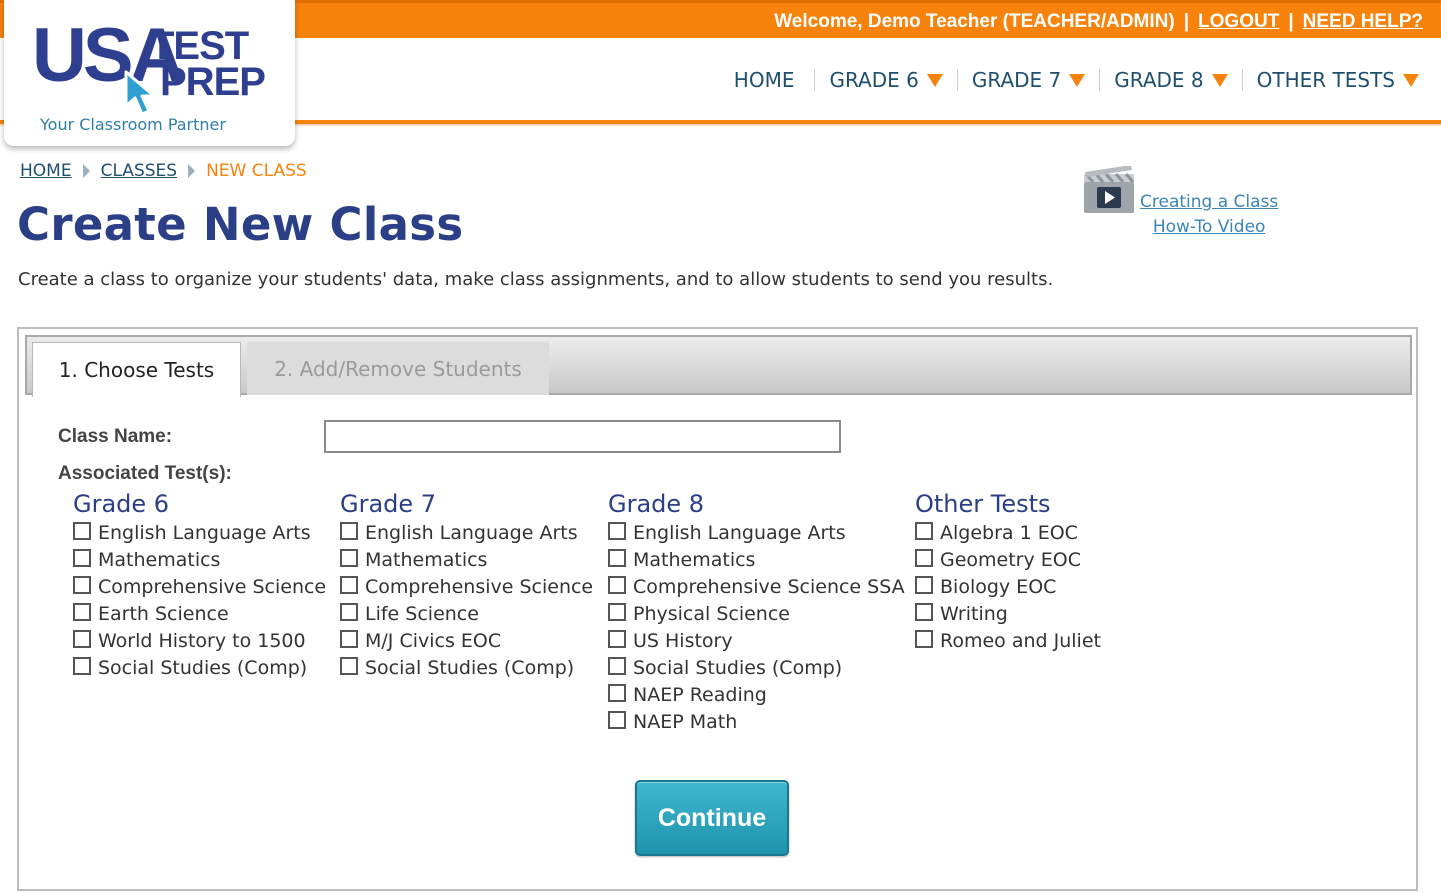 This screenshot has width=1441, height=893. I want to click on group-heading: Grade 8, so click(656, 504).